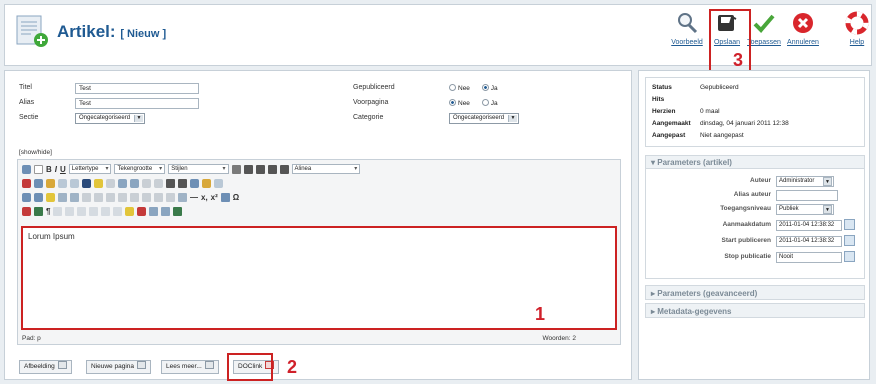 The width and height of the screenshot is (876, 384). What do you see at coordinates (214, 197) in the screenshot?
I see `superscript-icon: x²` at bounding box center [214, 197].